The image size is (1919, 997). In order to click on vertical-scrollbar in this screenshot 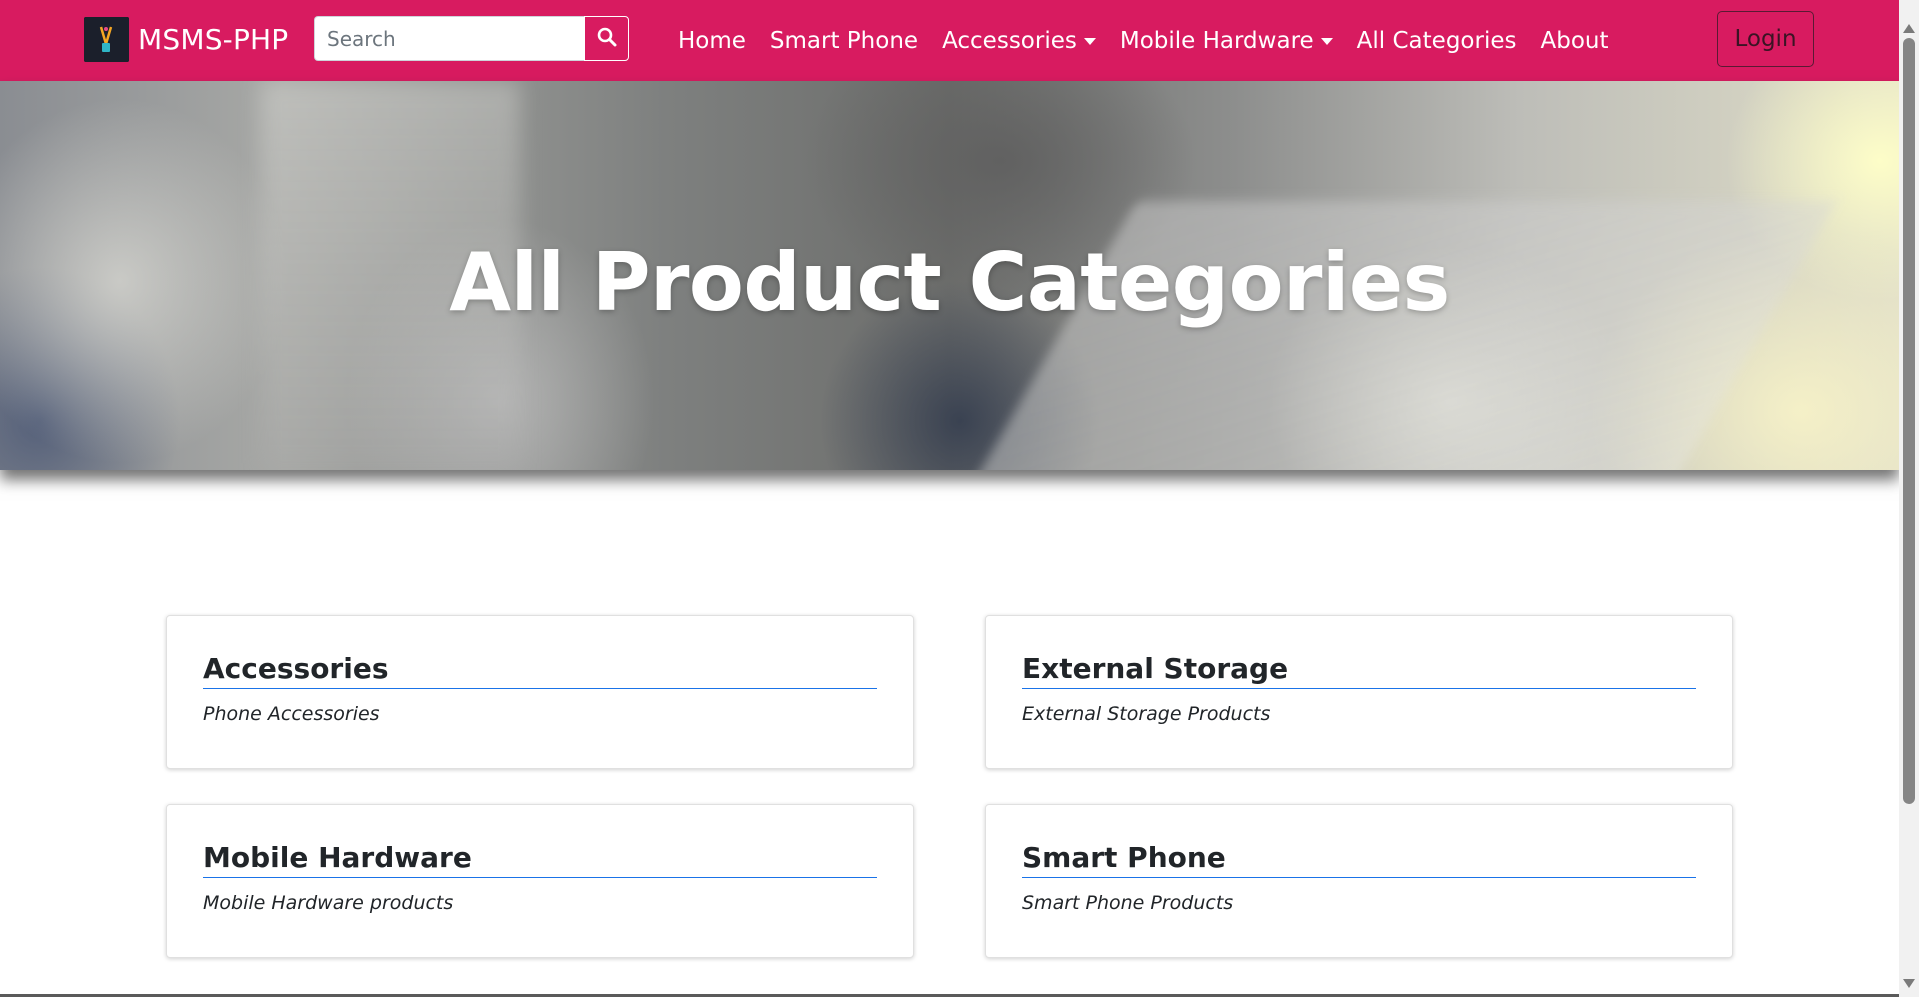, I will do `click(1909, 498)`.